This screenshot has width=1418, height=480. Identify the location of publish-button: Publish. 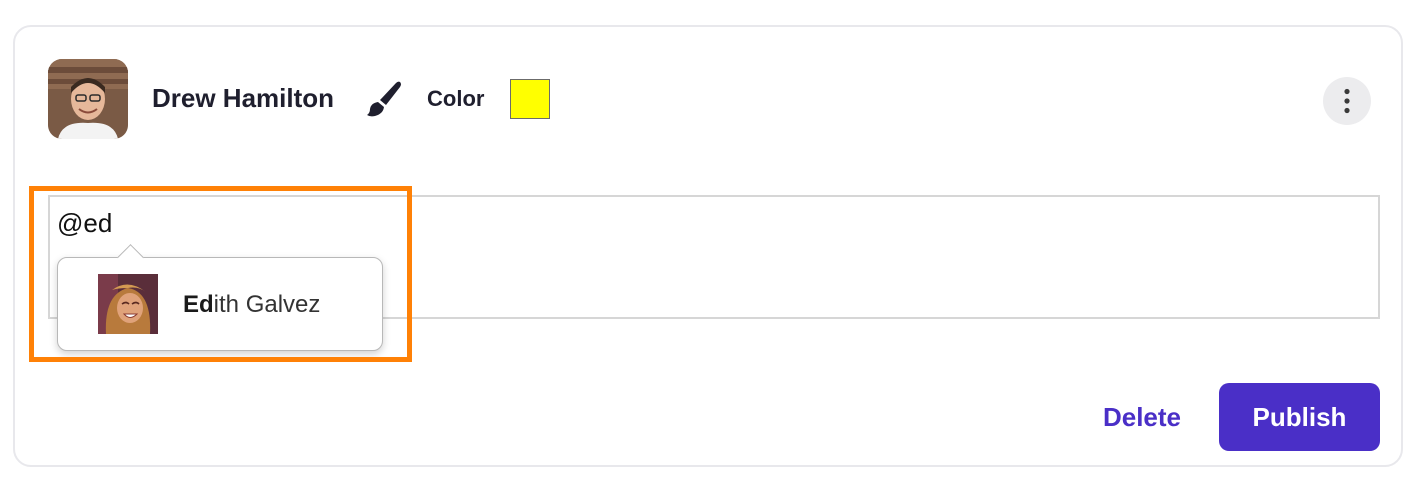
(1299, 417).